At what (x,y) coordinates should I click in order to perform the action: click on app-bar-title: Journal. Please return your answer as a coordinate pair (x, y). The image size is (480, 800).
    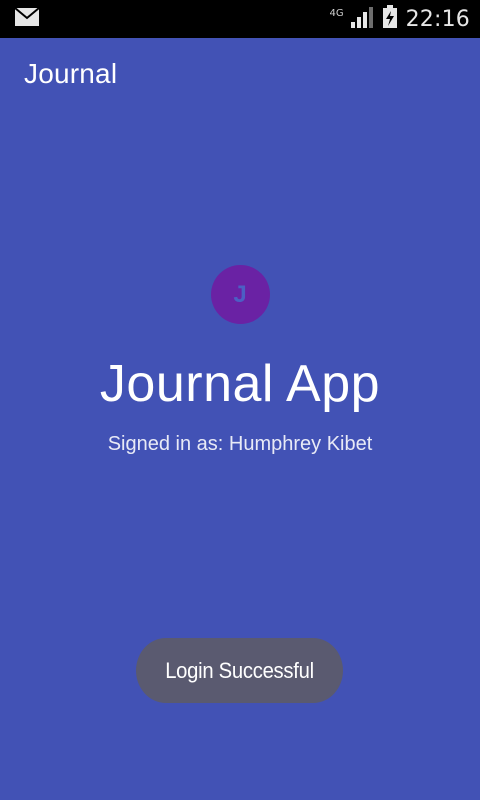
    Looking at the image, I should click on (71, 73).